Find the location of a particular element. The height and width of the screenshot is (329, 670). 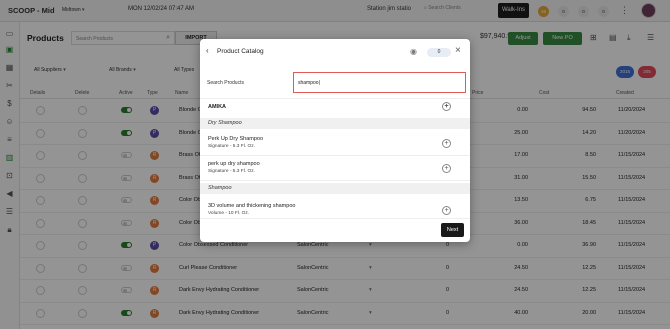

back-chevron-icon: ‹ is located at coordinates (207, 50).